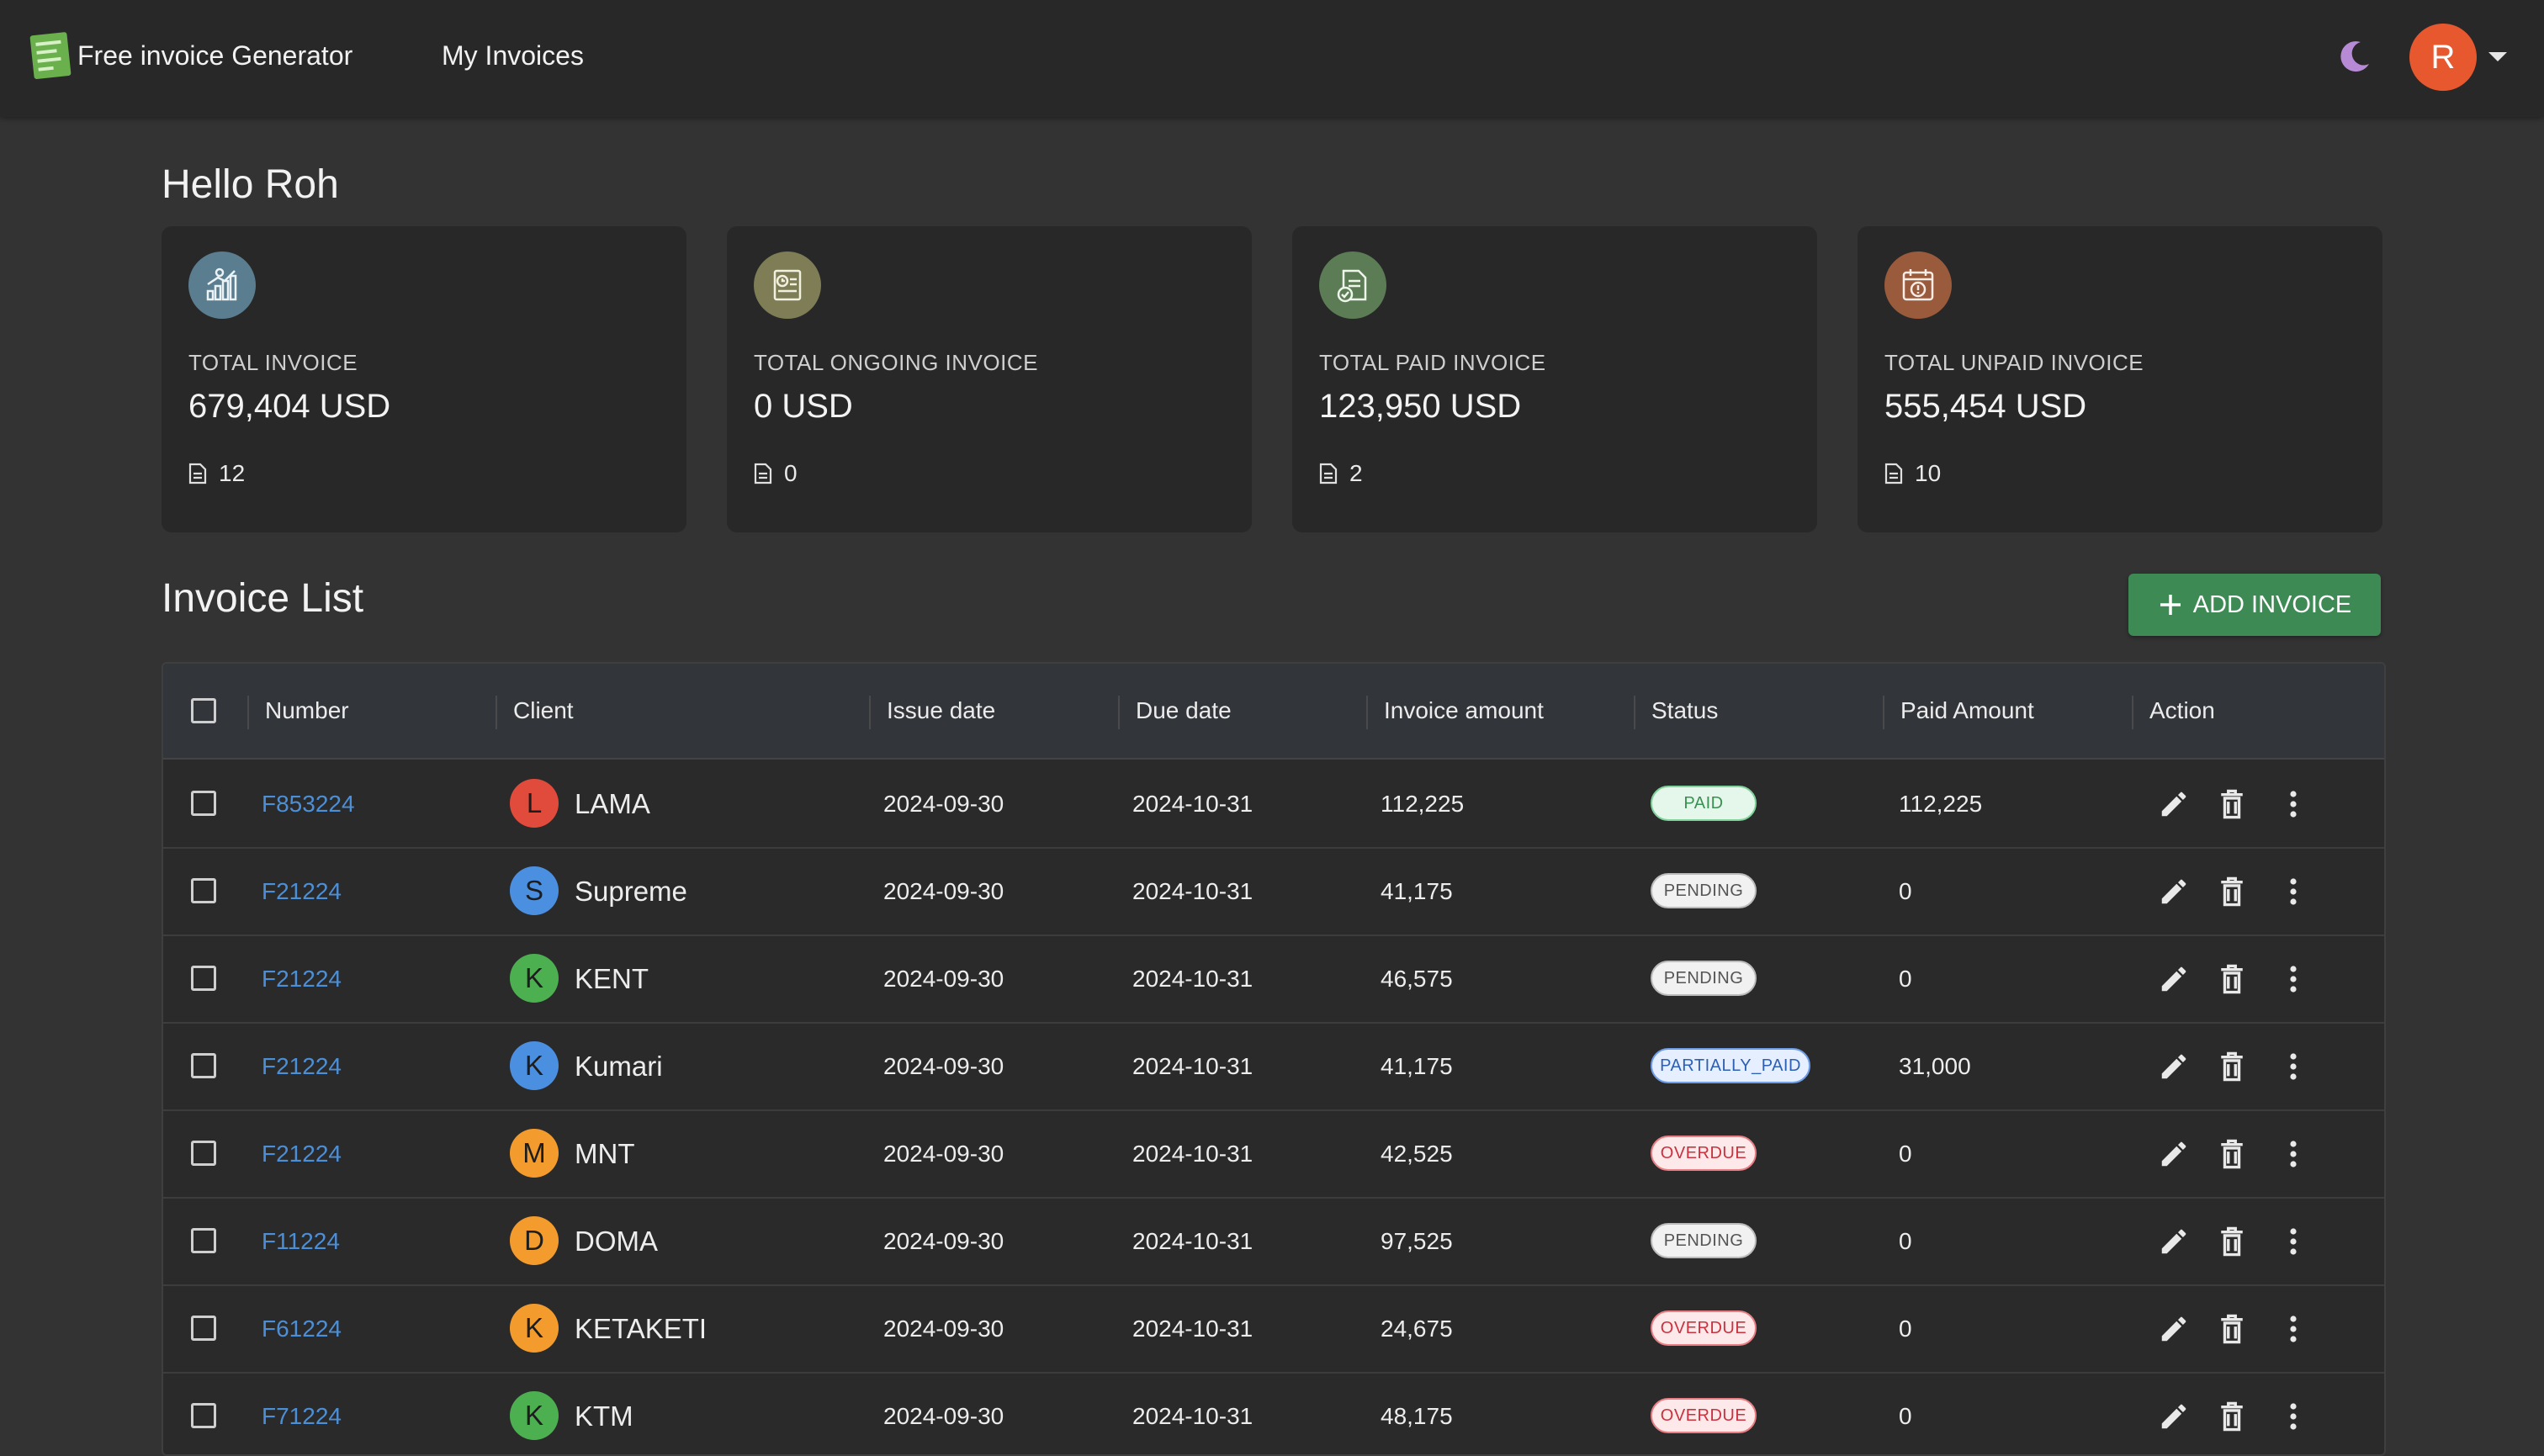  Describe the element at coordinates (302, 1329) in the screenshot. I see `invoice-number-link: F61224` at that location.